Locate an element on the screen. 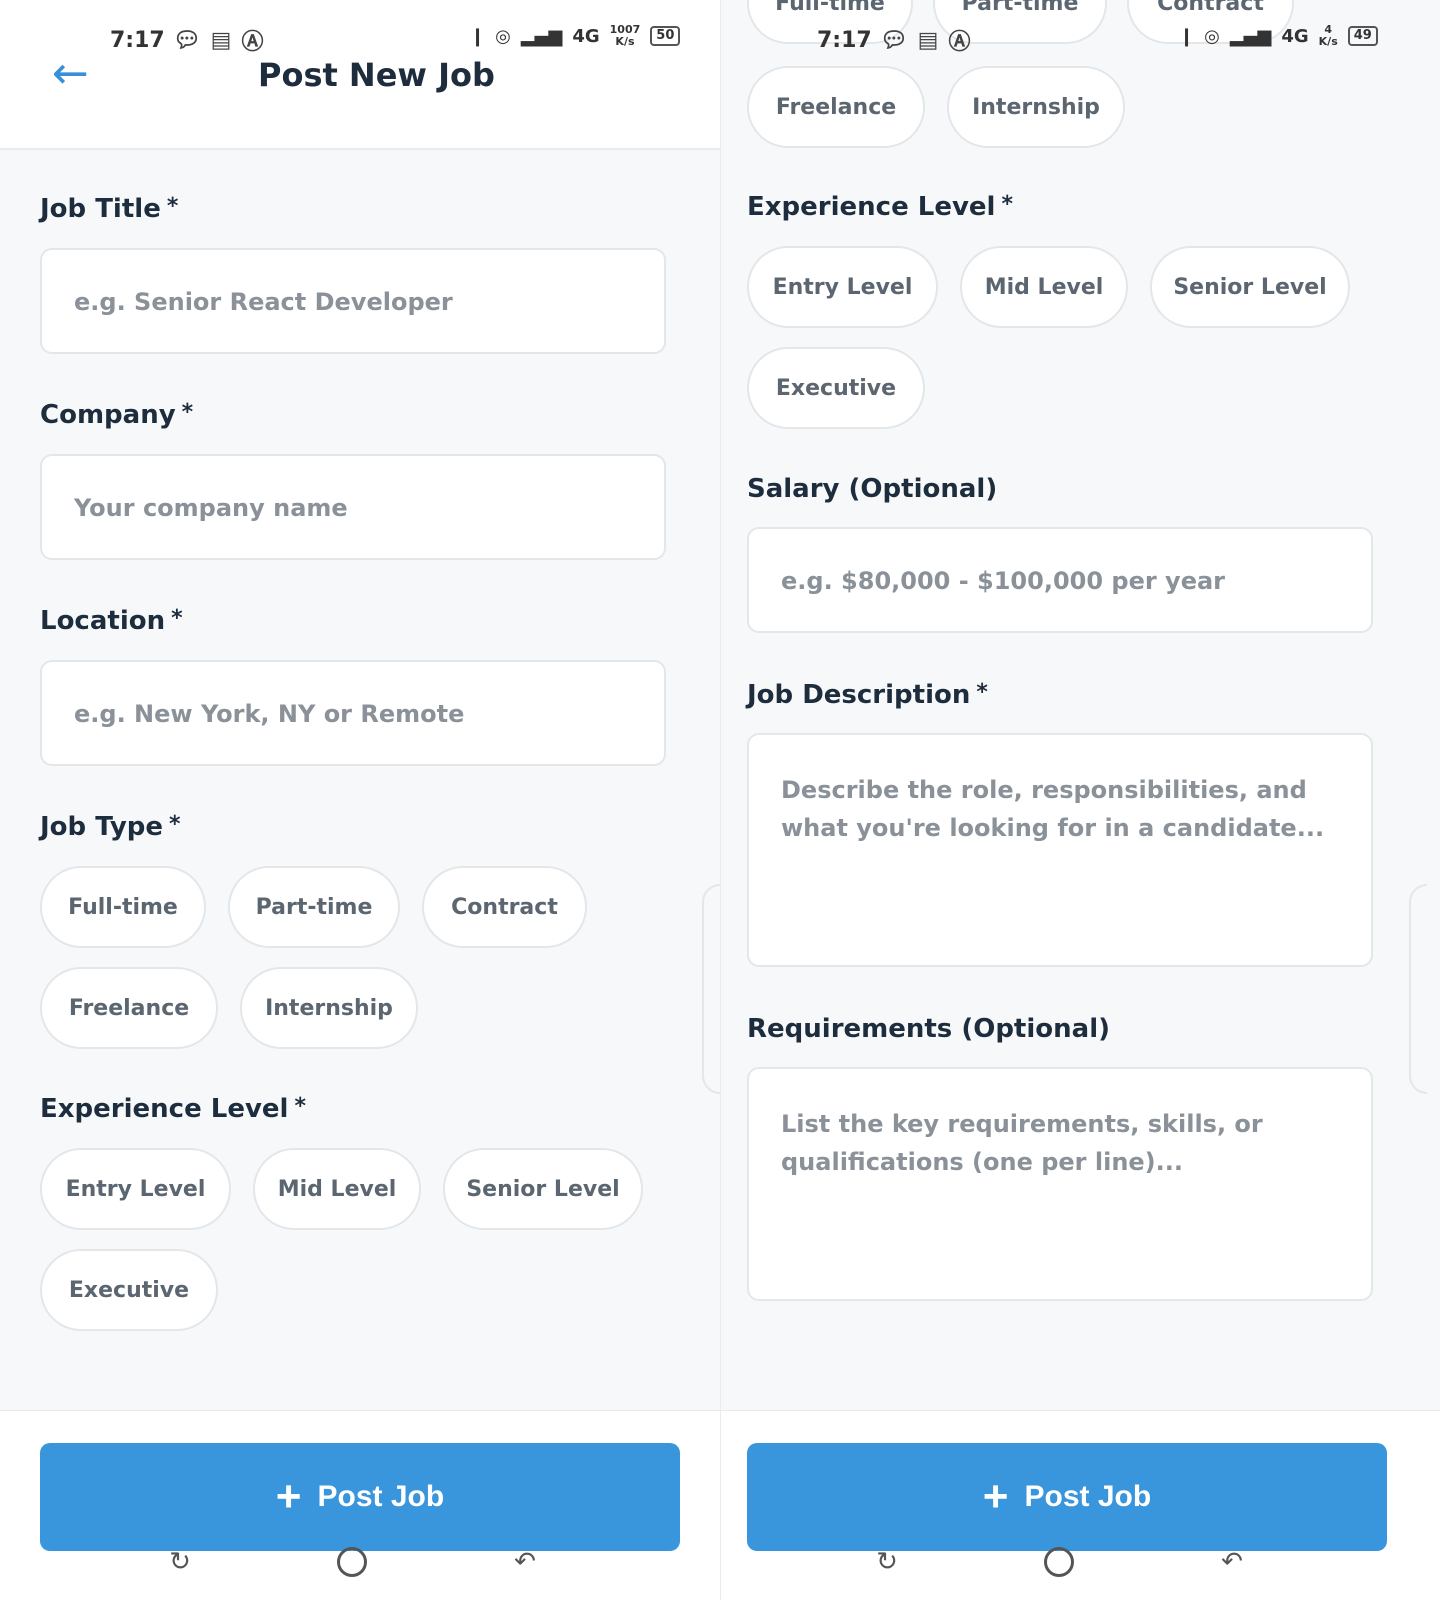 The image size is (1440, 1600). job-type-chip-internship: Internship is located at coordinates (329, 1008).